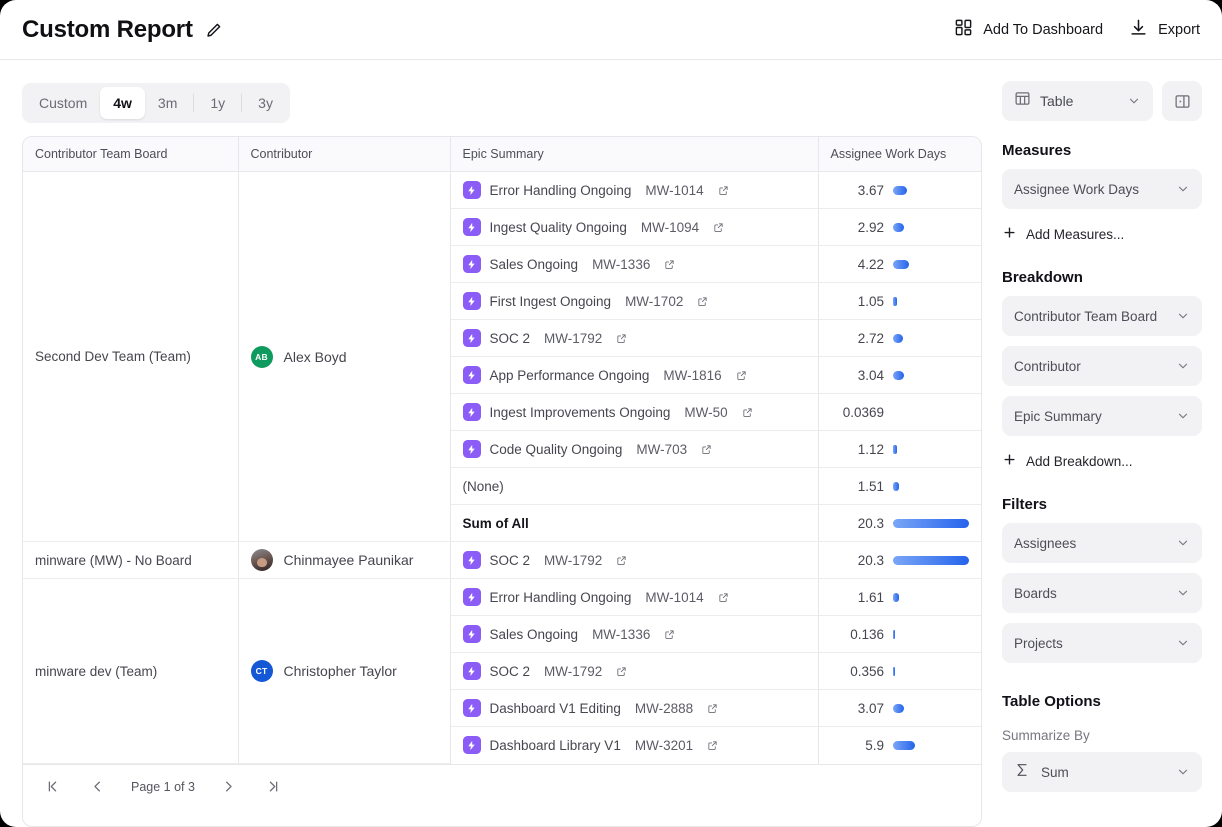  Describe the element at coordinates (1028, 29) in the screenshot. I see `add-to-dashboard-button: Add To Dashboard` at that location.